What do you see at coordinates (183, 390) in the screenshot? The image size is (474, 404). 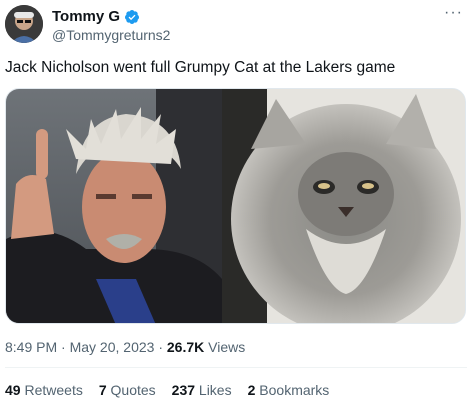 I see `likes-count: 237` at bounding box center [183, 390].